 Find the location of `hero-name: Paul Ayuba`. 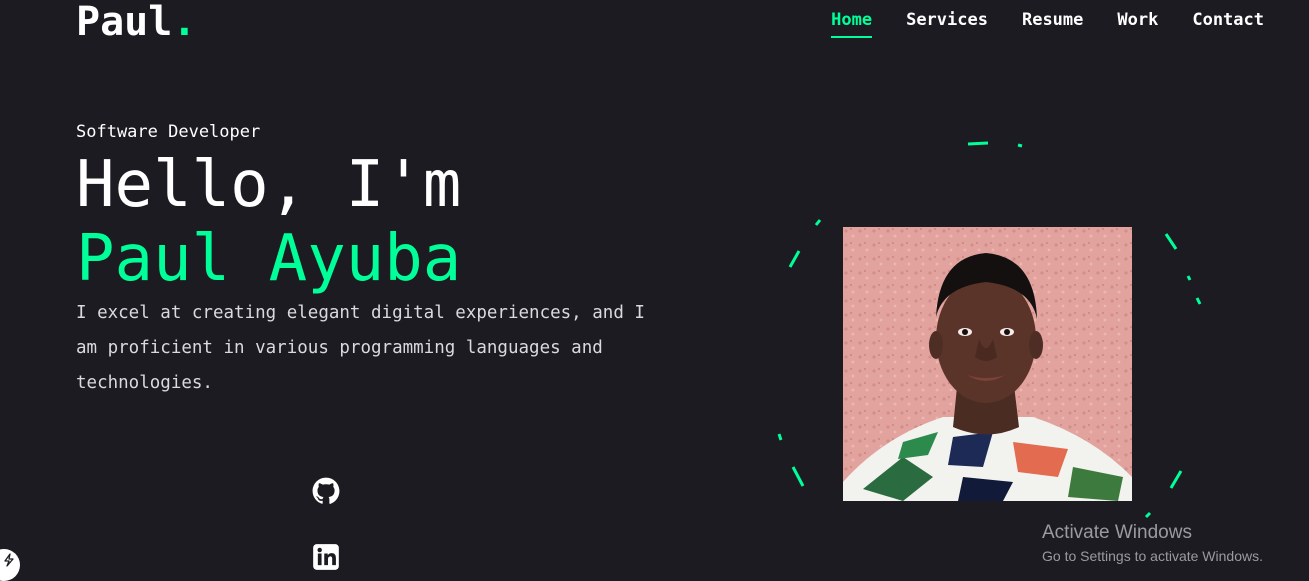

hero-name: Paul Ayuba is located at coordinates (269, 259).